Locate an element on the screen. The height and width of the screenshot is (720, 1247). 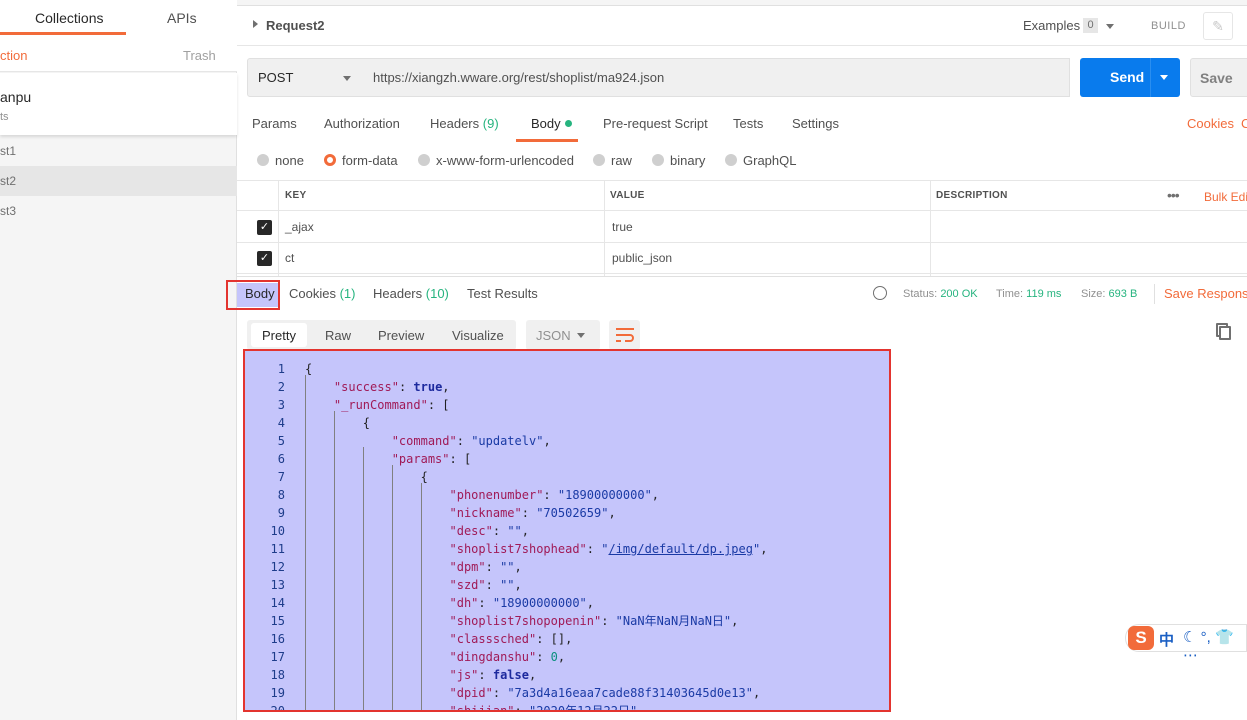
tab-underline is located at coordinates (63, 33).